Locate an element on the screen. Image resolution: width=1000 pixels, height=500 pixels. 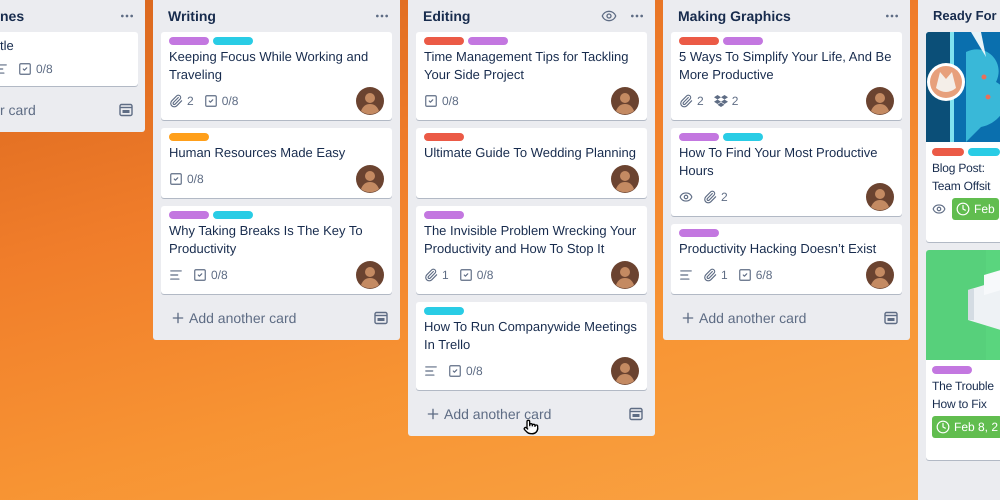
dropbox-count: 2 is located at coordinates (735, 101).